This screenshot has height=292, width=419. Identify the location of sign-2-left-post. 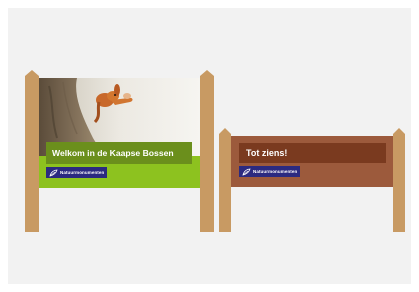
(225, 180).